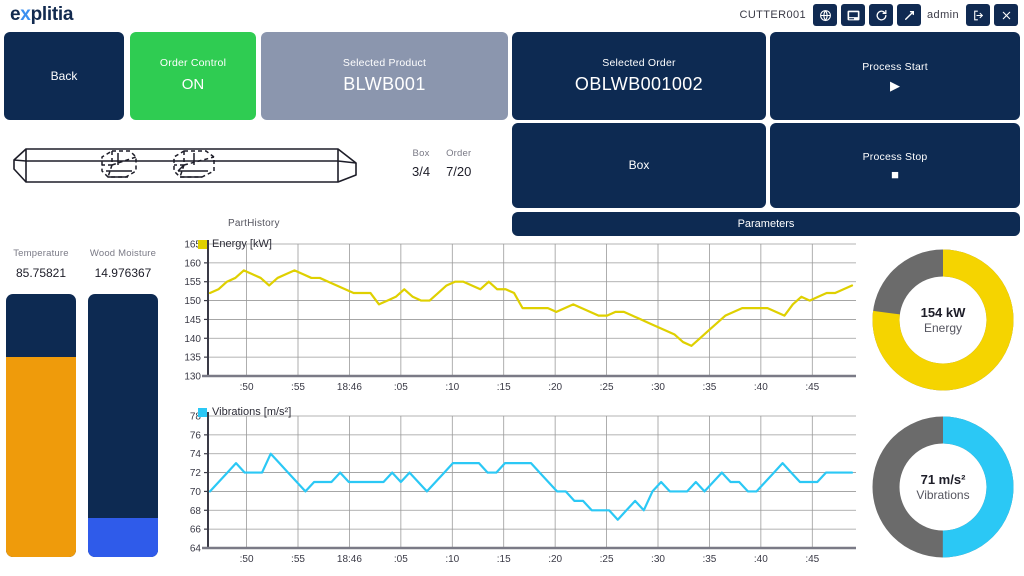 This screenshot has width=1024, height=576. I want to click on globe-icon, so click(825, 15).